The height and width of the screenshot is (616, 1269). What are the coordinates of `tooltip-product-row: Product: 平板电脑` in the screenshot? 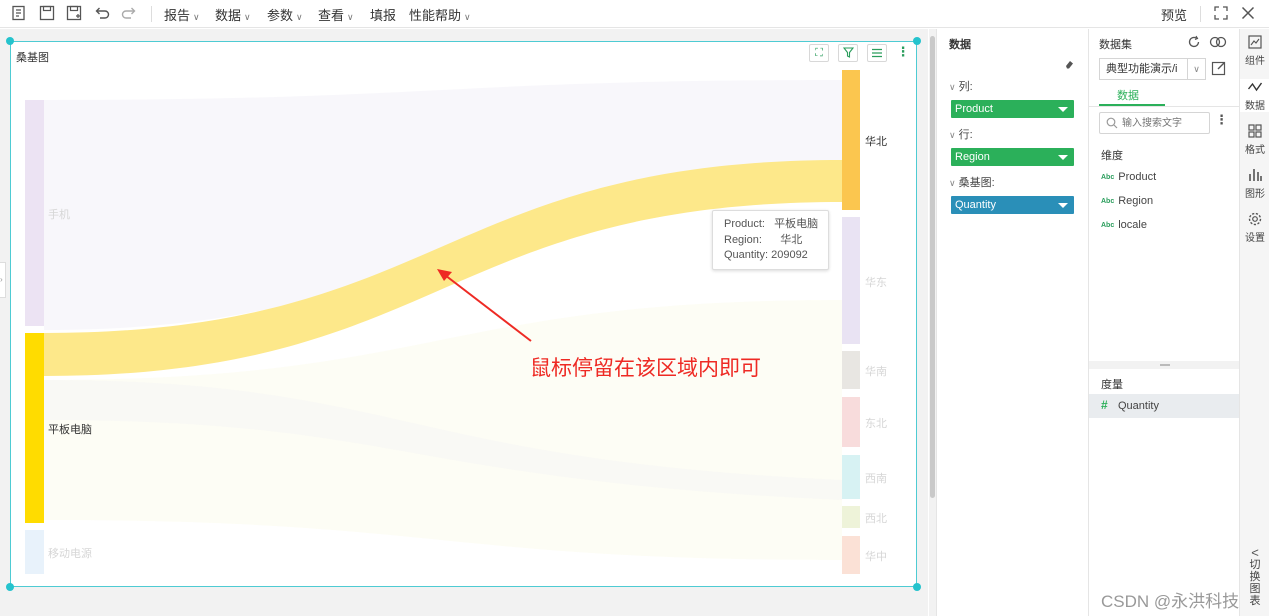 It's located at (776, 225).